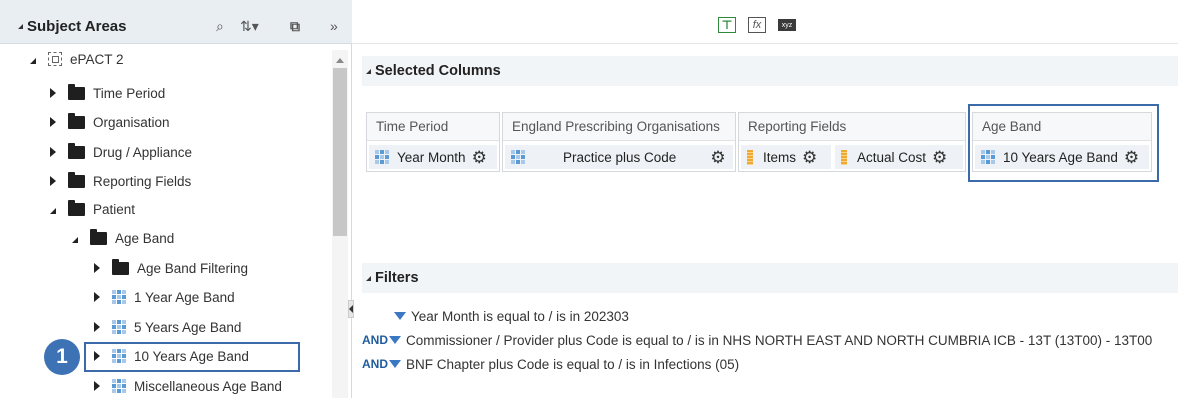 The height and width of the screenshot is (398, 1178). Describe the element at coordinates (92, 209) in the screenshot. I see `tree-item-patient: Patient` at that location.